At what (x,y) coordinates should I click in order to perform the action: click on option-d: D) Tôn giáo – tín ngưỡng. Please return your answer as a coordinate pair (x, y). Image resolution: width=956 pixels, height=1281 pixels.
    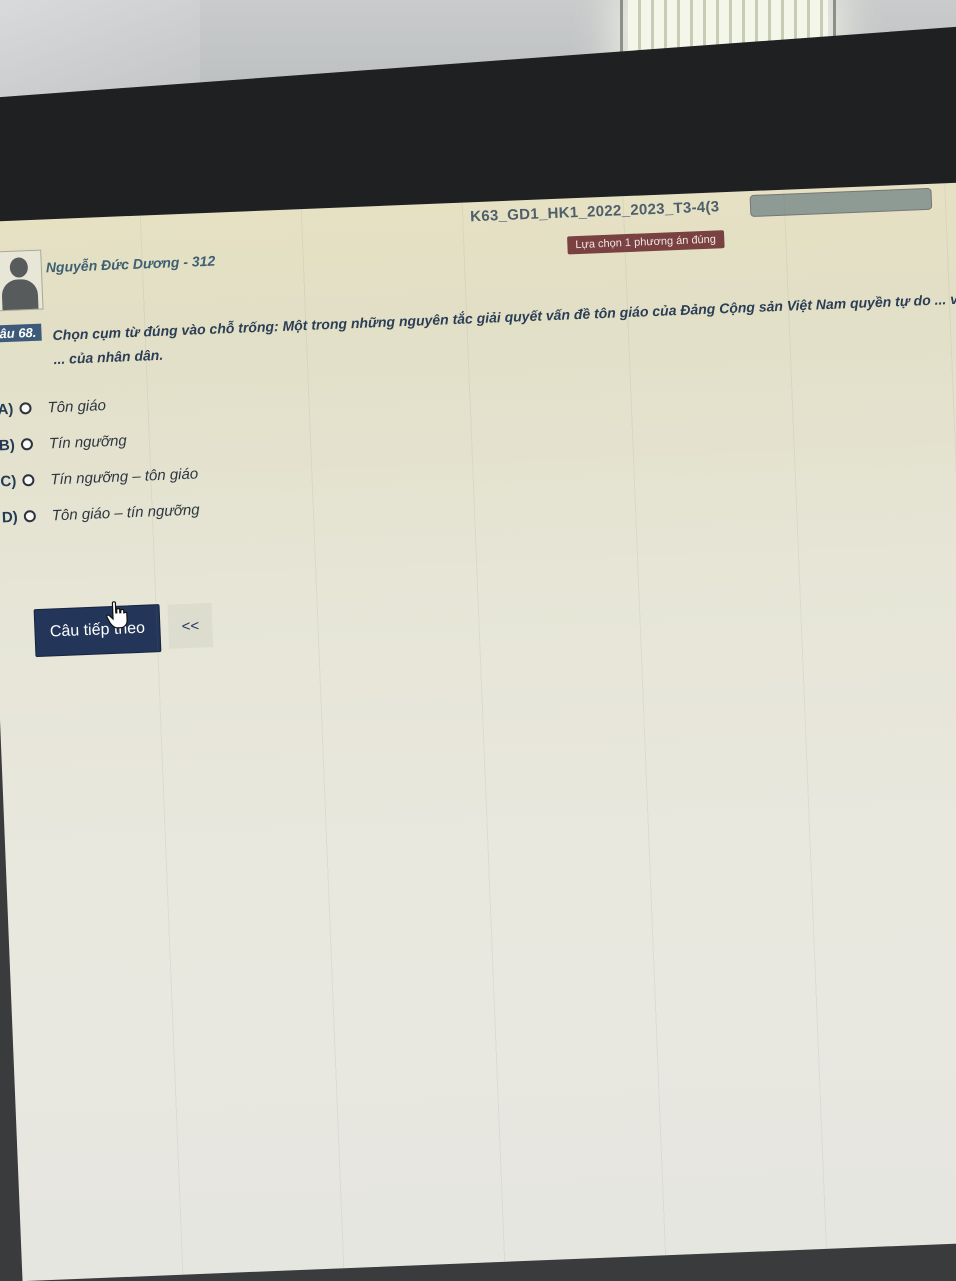
    Looking at the image, I should click on (100, 513).